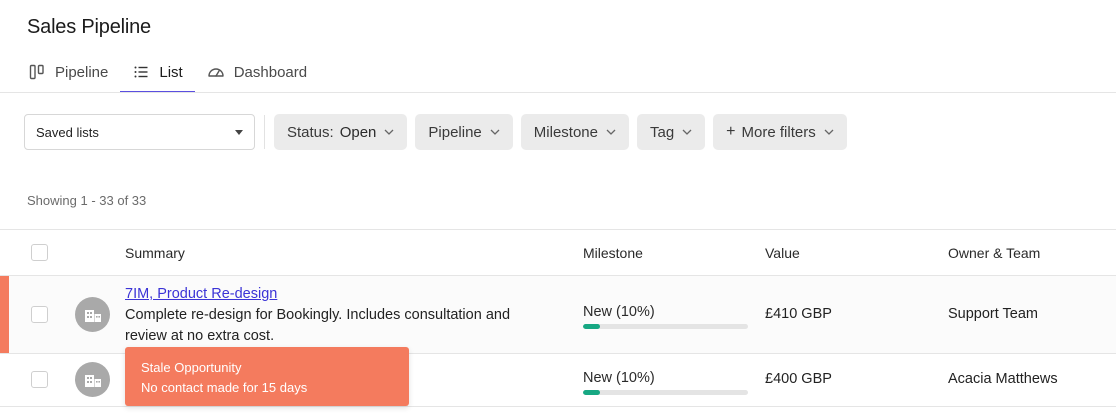 This screenshot has width=1116, height=417. I want to click on tab-dashboard: Dashboard, so click(257, 72).